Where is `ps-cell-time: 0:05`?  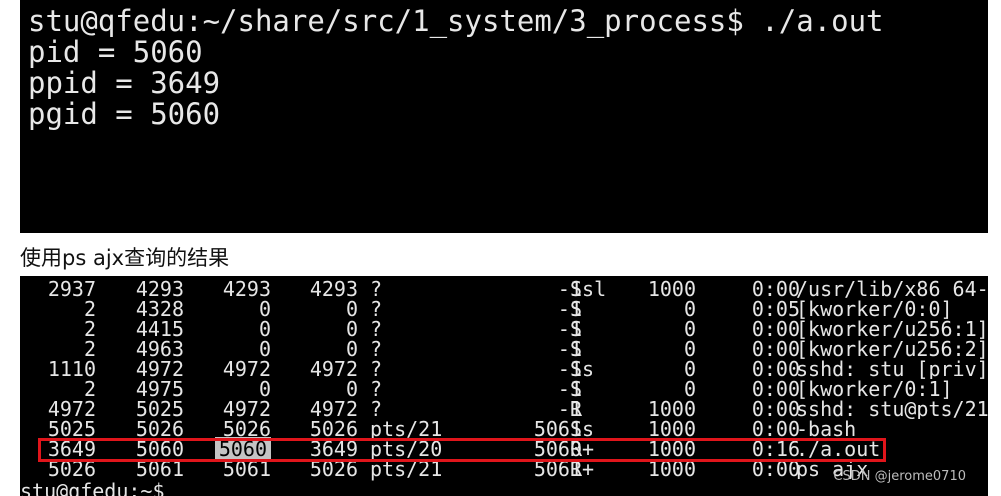 ps-cell-time: 0:05 is located at coordinates (775, 309).